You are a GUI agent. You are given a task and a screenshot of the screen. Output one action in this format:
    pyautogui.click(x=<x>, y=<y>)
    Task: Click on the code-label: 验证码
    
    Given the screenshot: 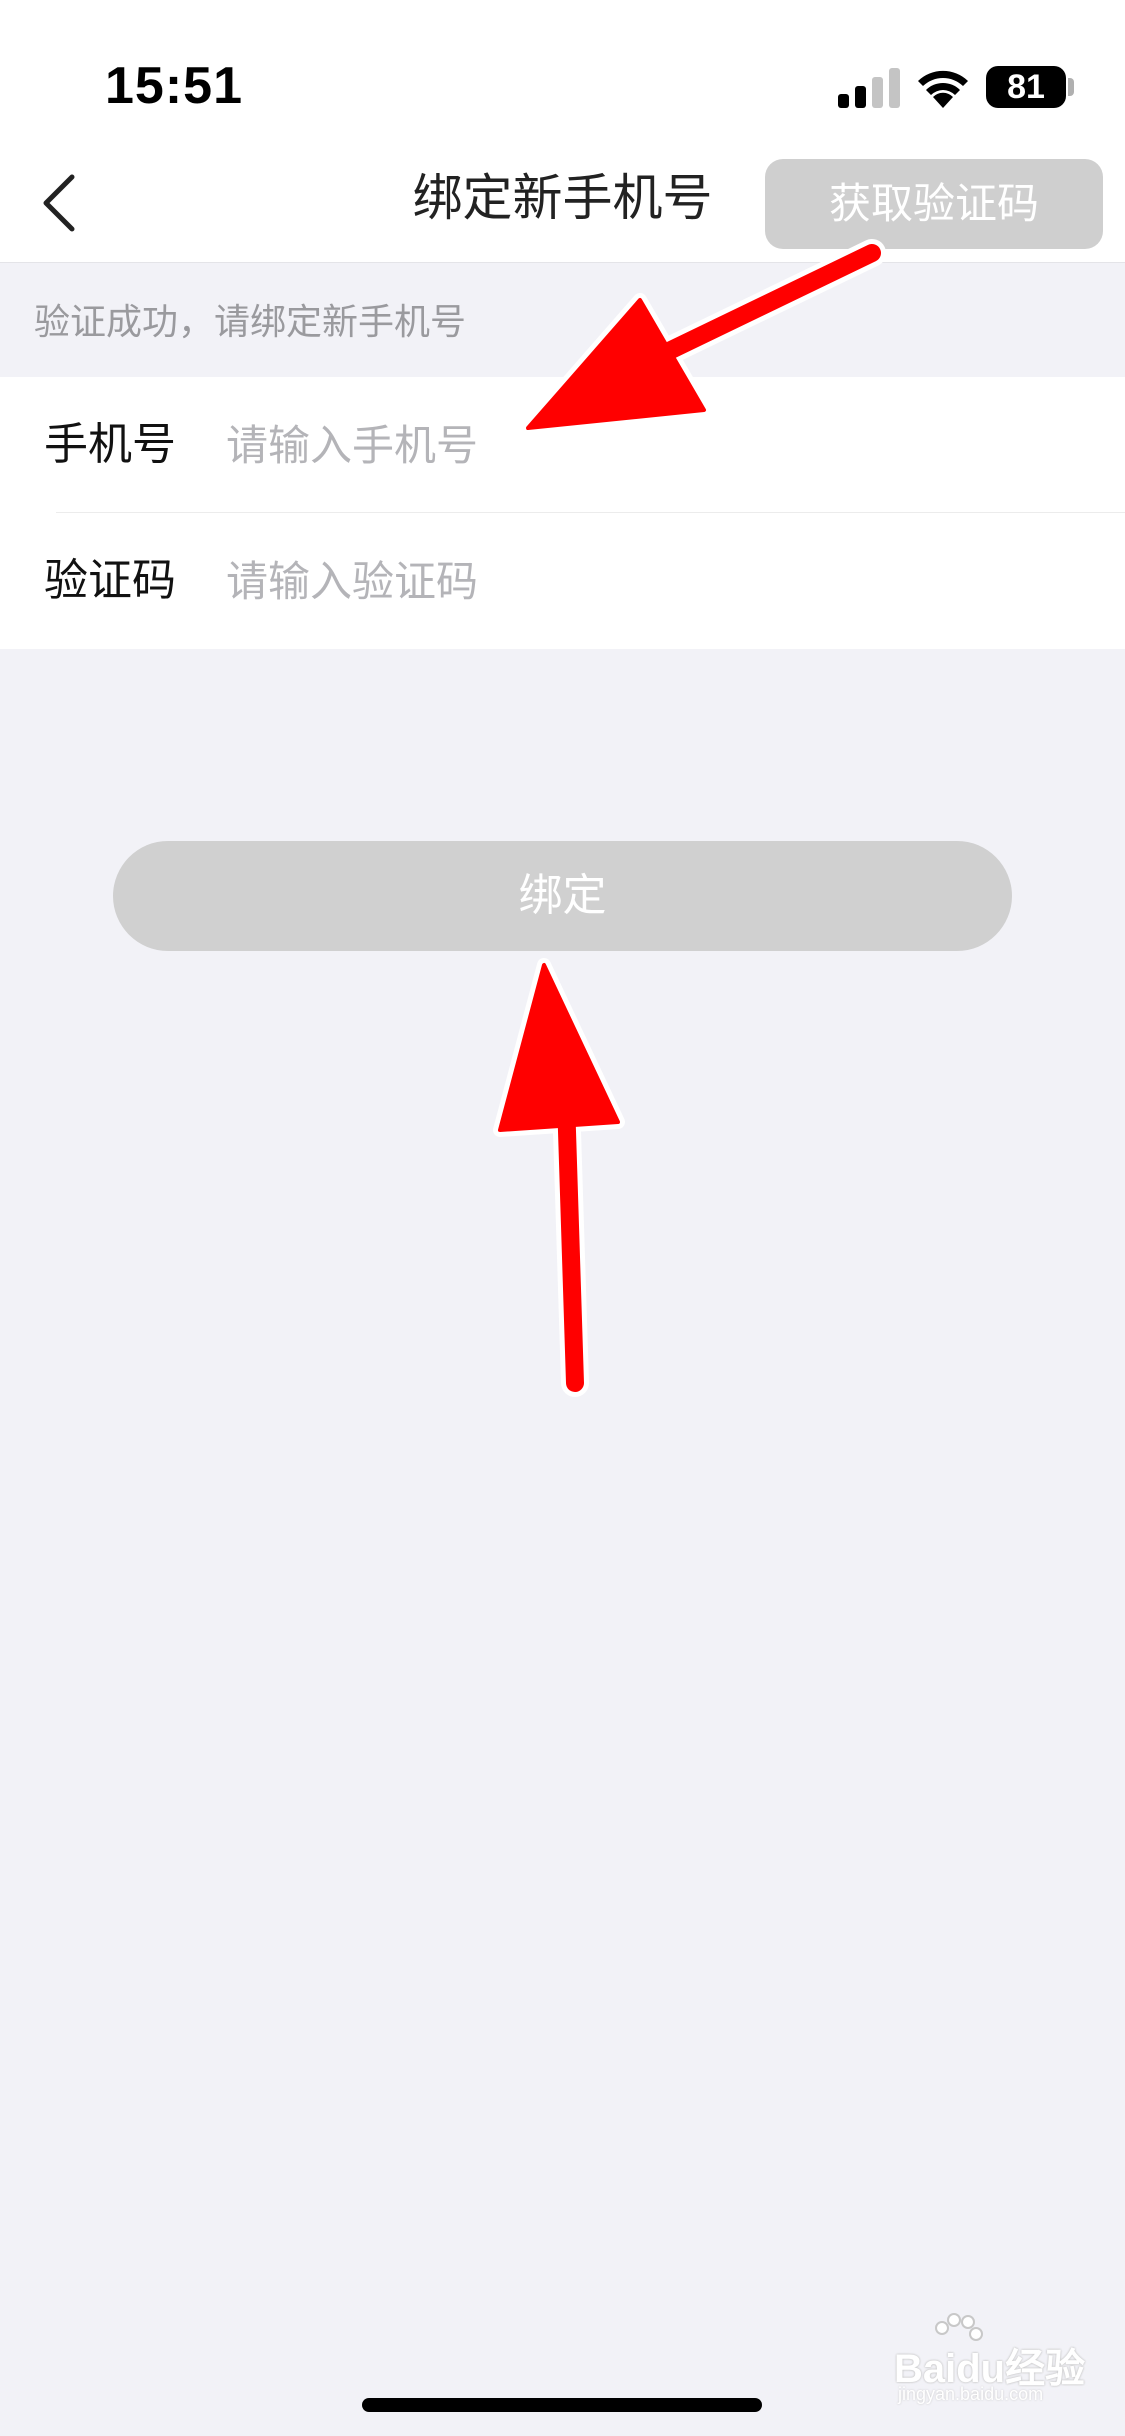 What is the action you would take?
    pyautogui.click(x=110, y=580)
    